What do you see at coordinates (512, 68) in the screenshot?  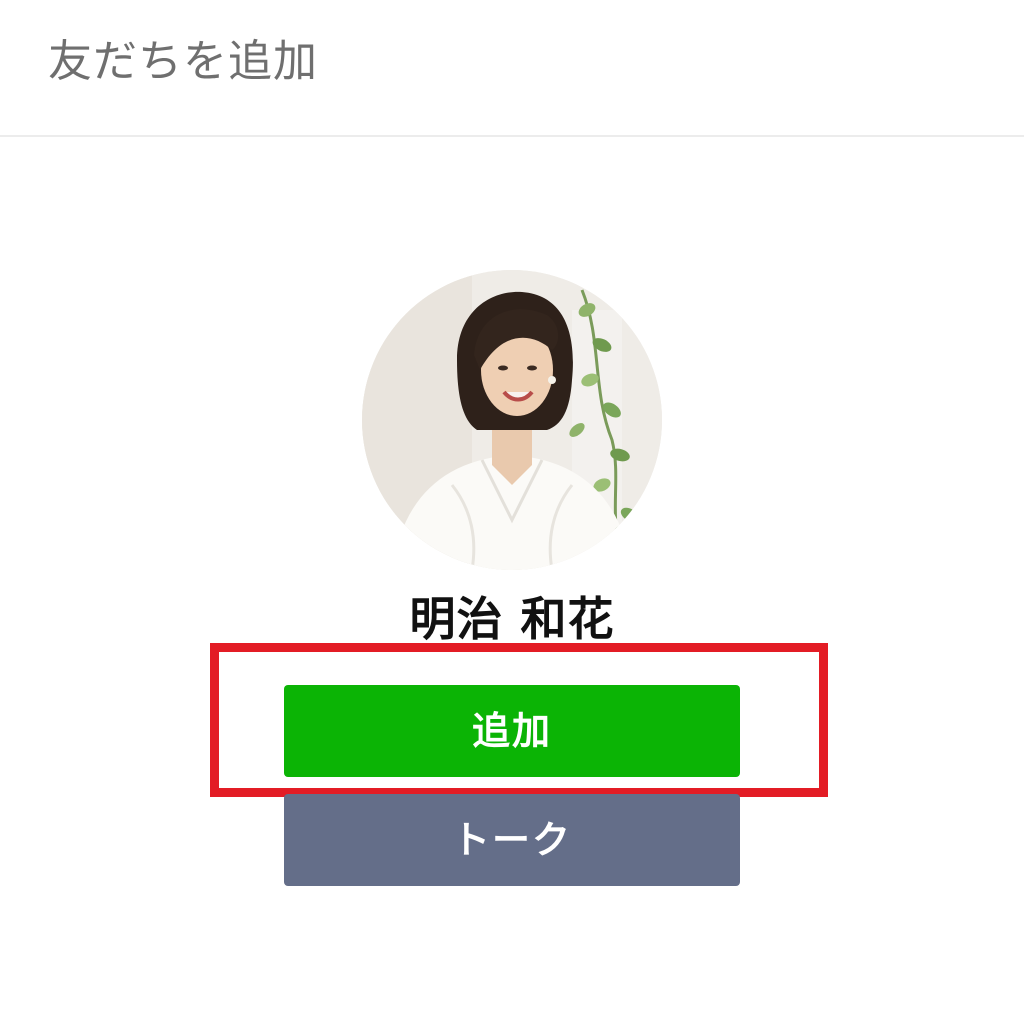 I see `header-bar: 友だちを追加` at bounding box center [512, 68].